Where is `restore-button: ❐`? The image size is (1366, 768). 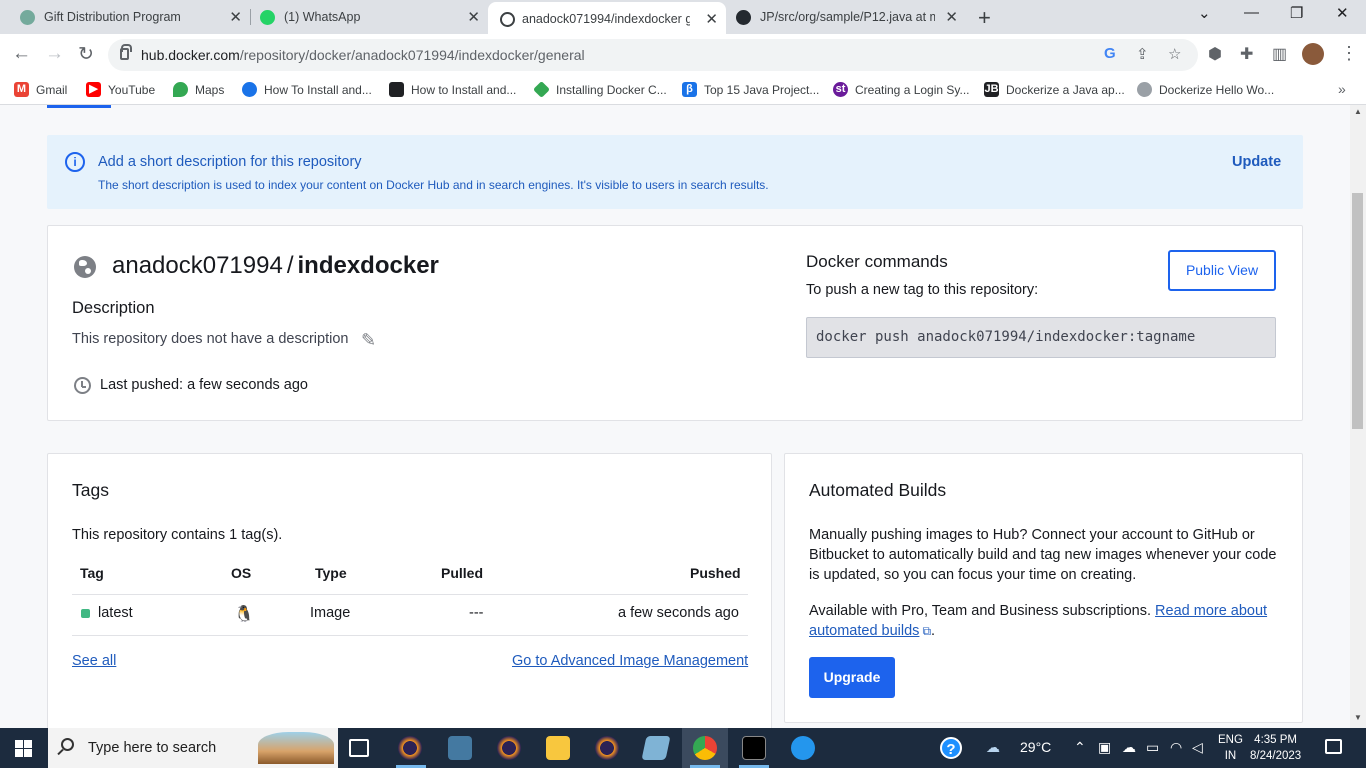
restore-button: ❐ is located at coordinates (1296, 13).